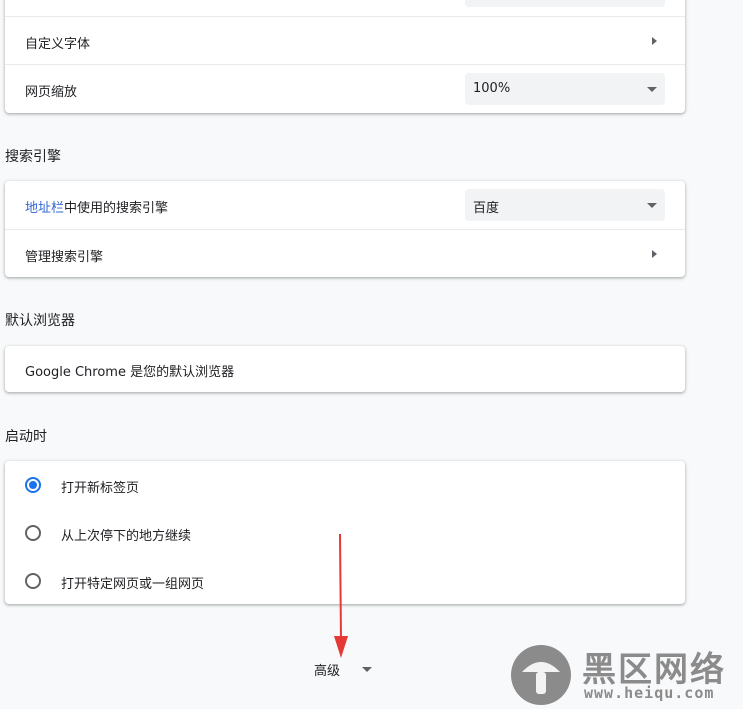 The width and height of the screenshot is (743, 709). I want to click on custom-fonts-label: 自定义字体, so click(58, 44).